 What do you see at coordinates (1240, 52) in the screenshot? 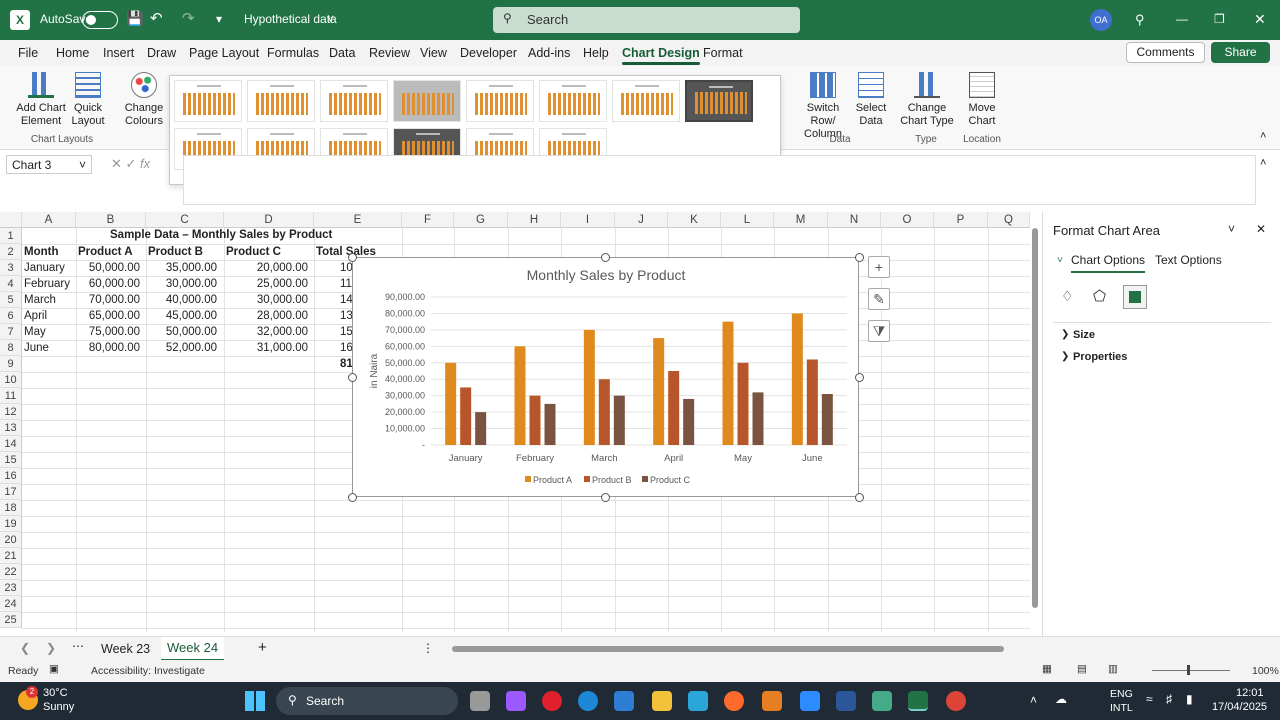
I see `share-button: Share` at bounding box center [1240, 52].